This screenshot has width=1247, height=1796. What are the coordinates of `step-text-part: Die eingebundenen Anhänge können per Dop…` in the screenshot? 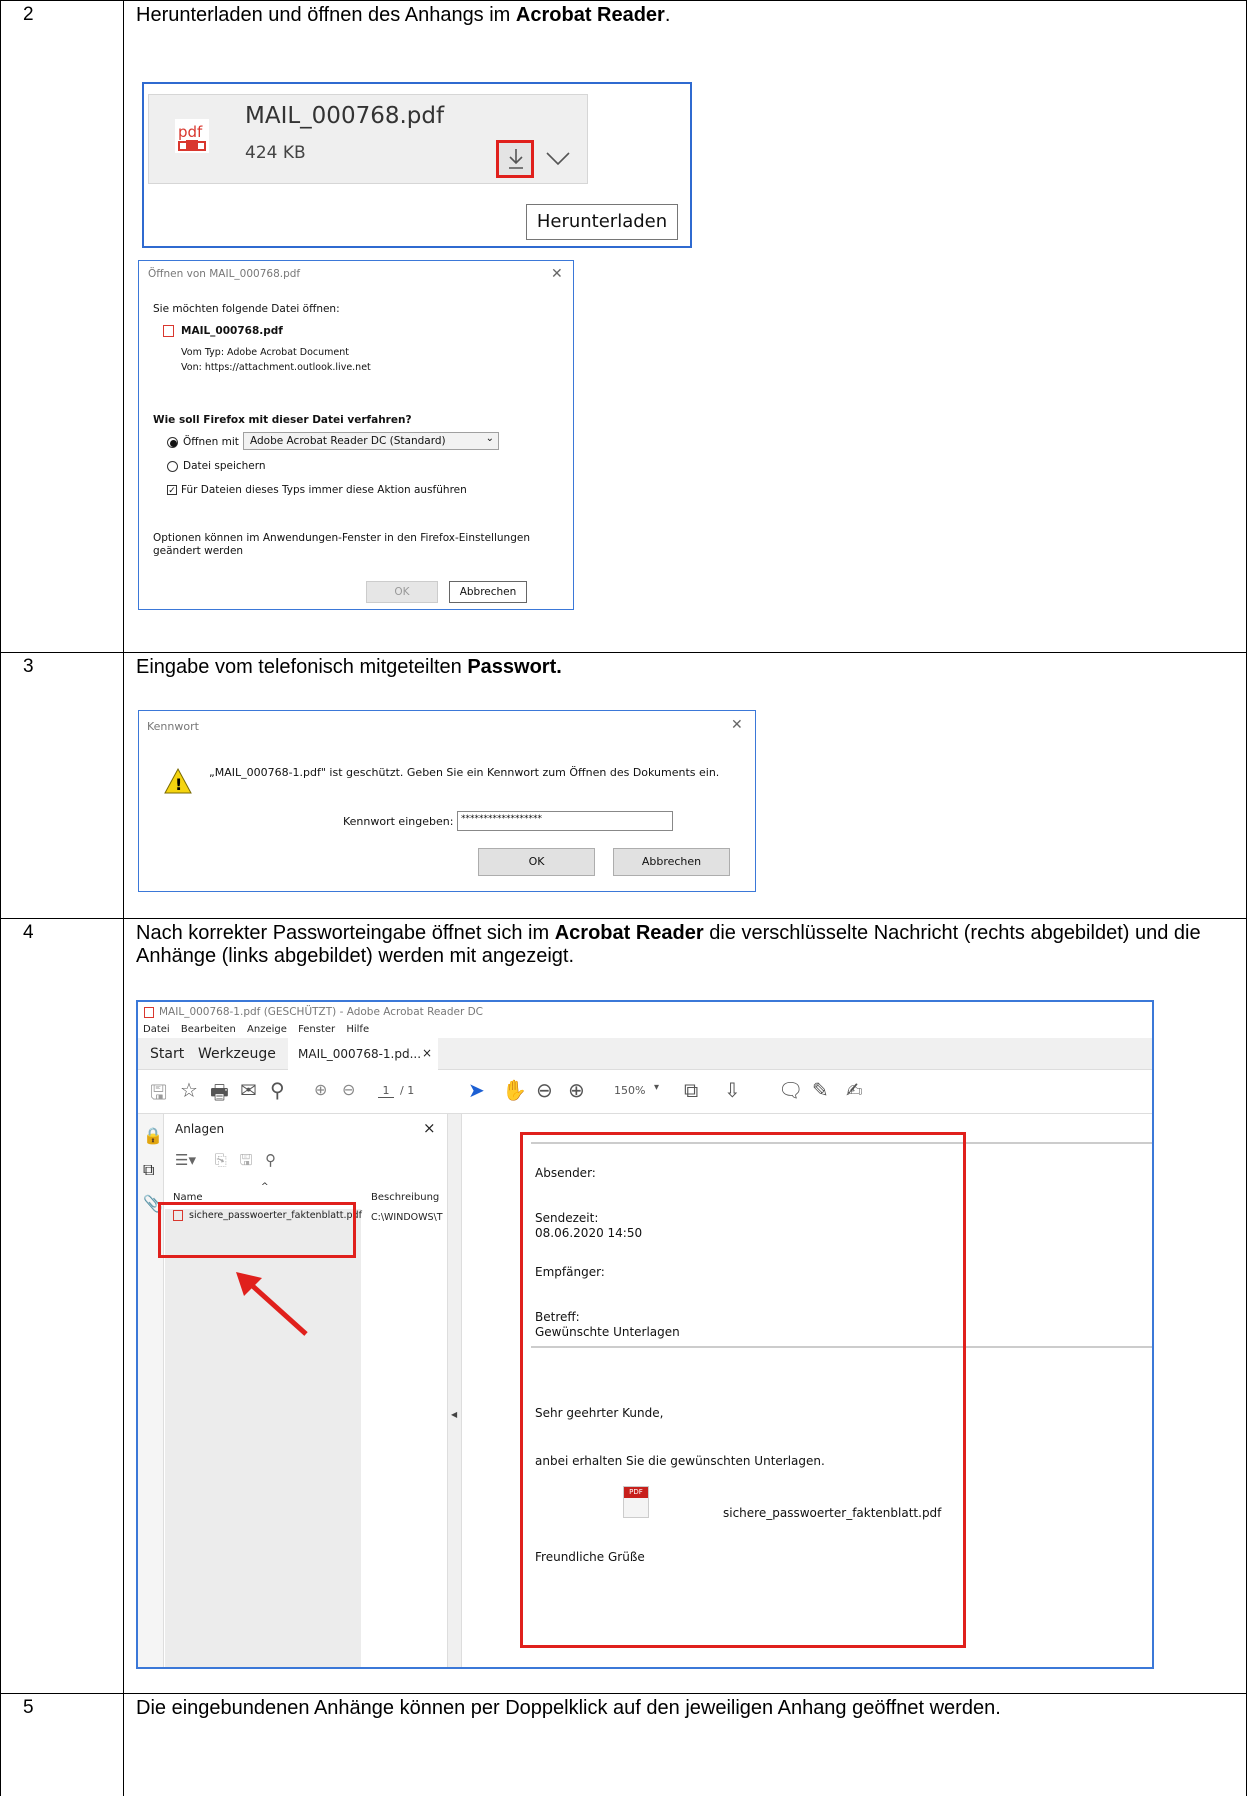 It's located at (568, 1708).